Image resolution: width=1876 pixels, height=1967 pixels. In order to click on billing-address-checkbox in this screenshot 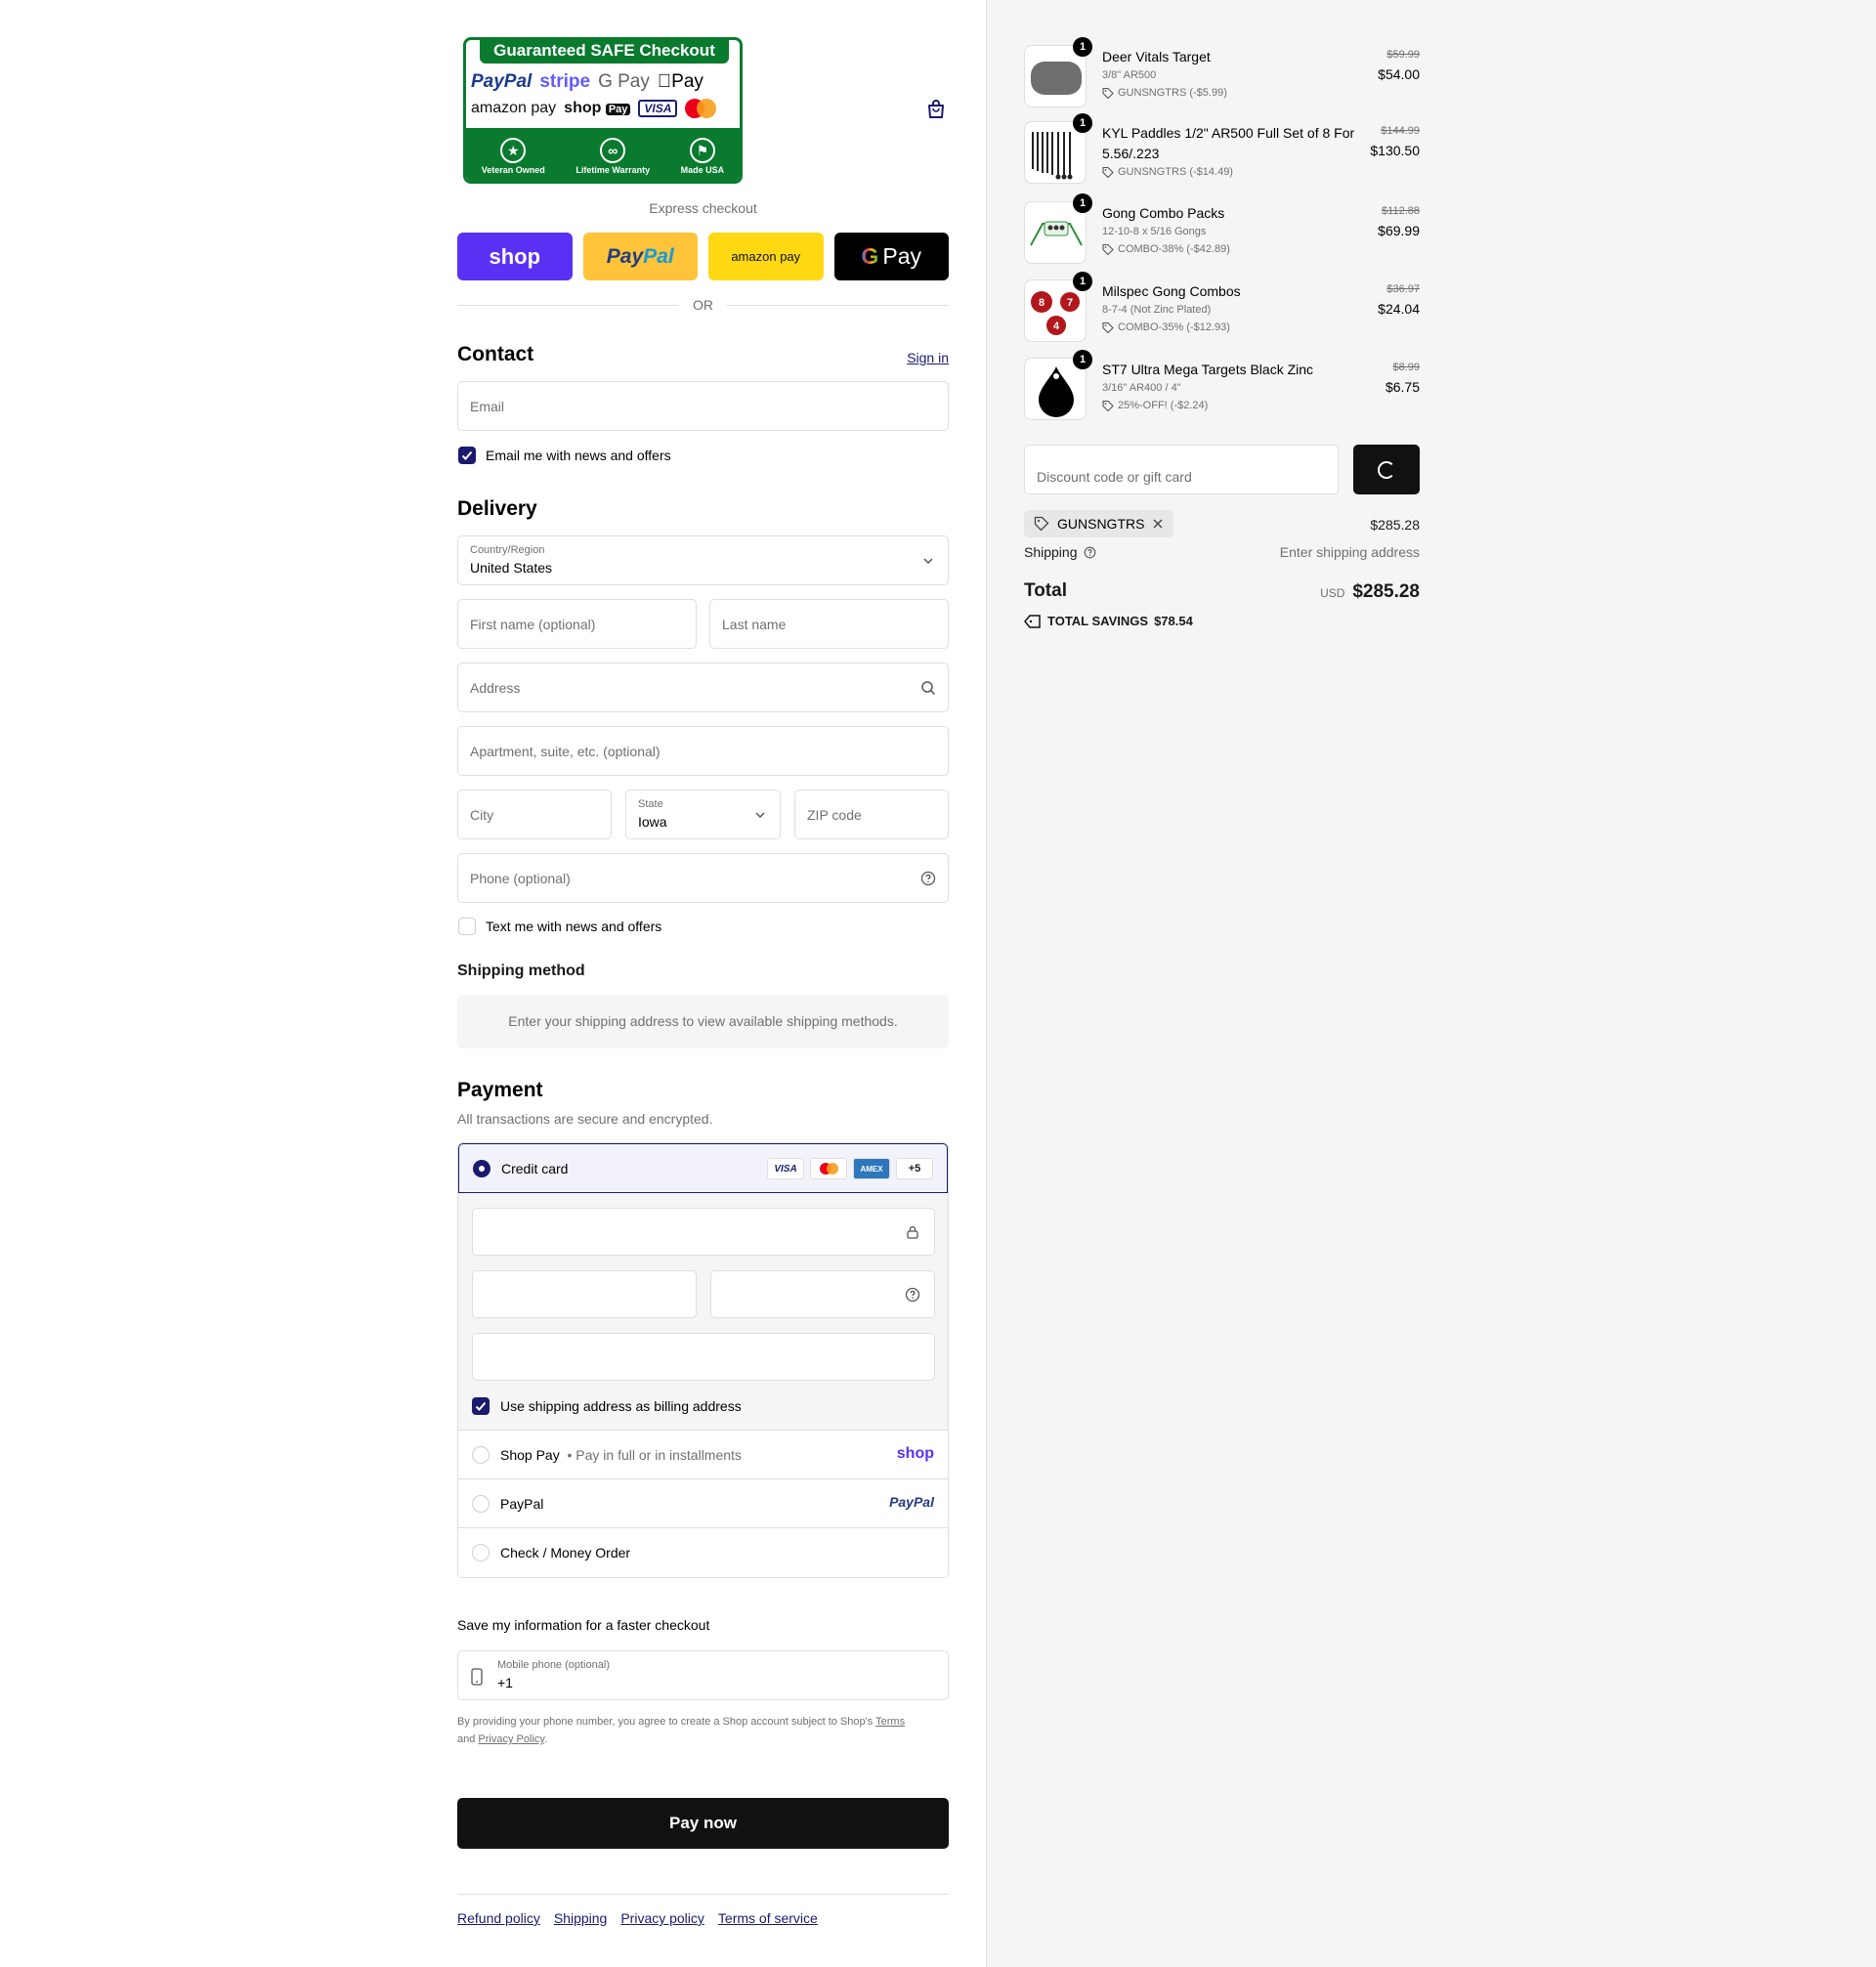, I will do `click(481, 1406)`.